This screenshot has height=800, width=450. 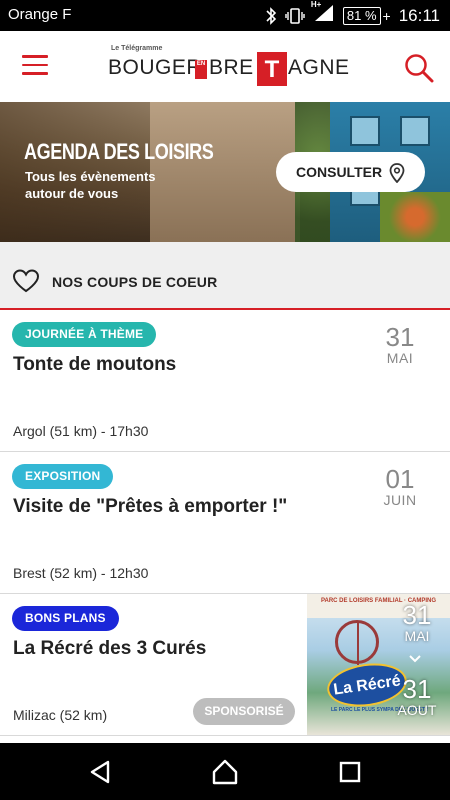 I want to click on section-title: NOS COUPS DE COEUR, so click(x=135, y=282).